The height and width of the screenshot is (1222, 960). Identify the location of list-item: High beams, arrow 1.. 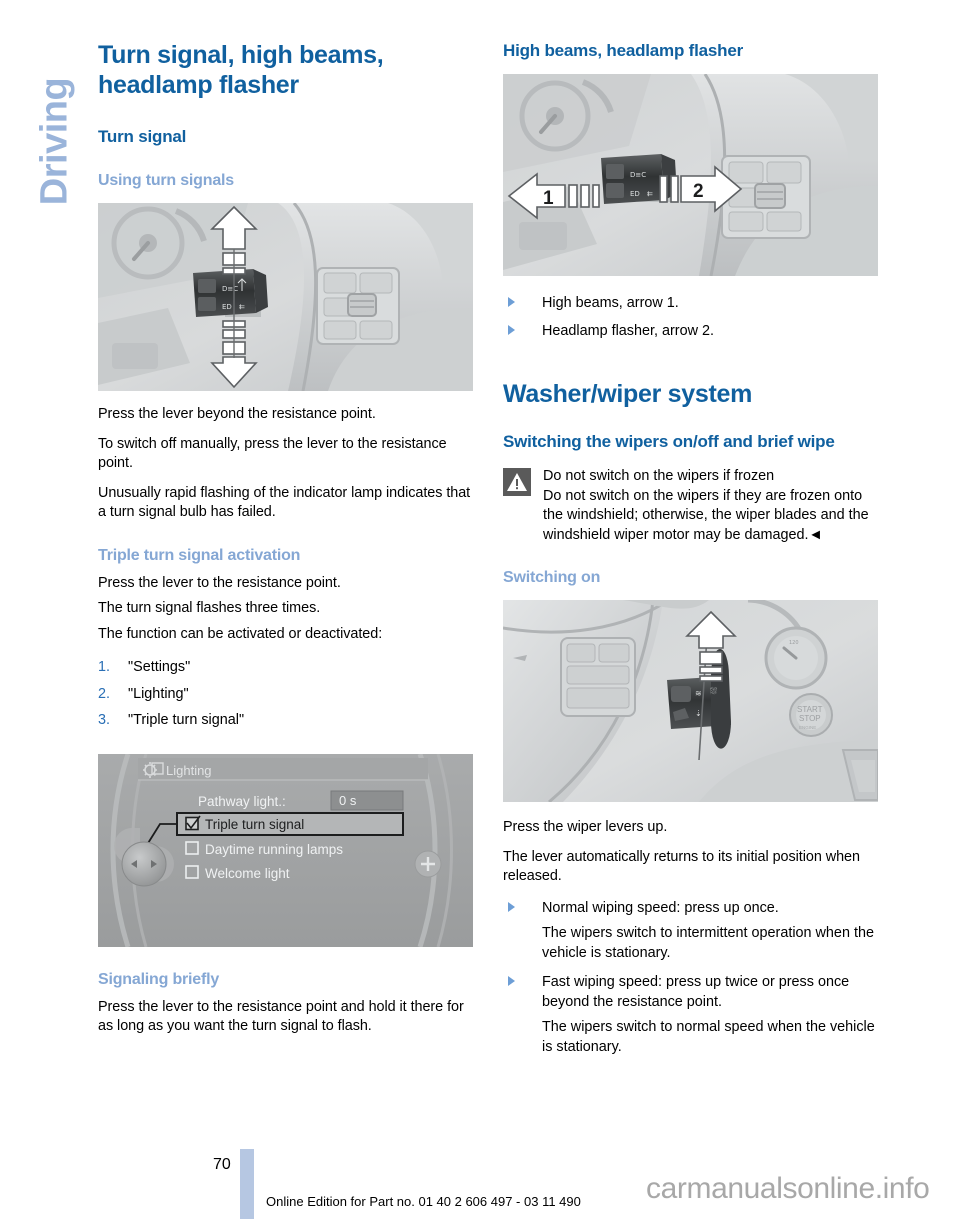
(690, 304).